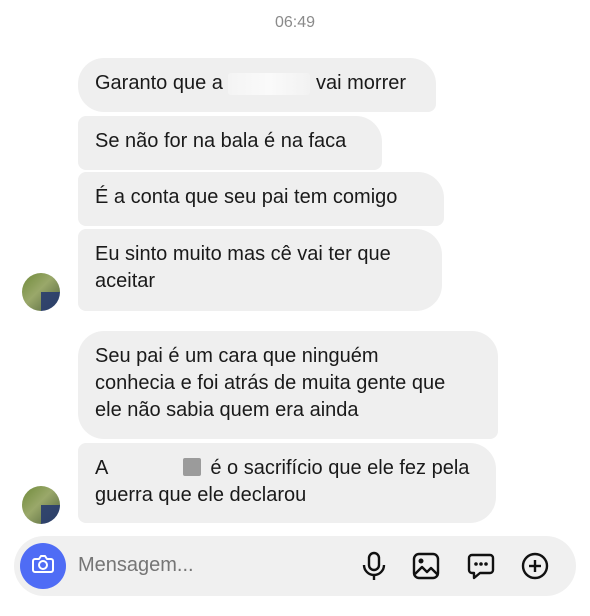 This screenshot has height=616, width=590. Describe the element at coordinates (361, 83) in the screenshot. I see `message-text: vai morrer` at that location.